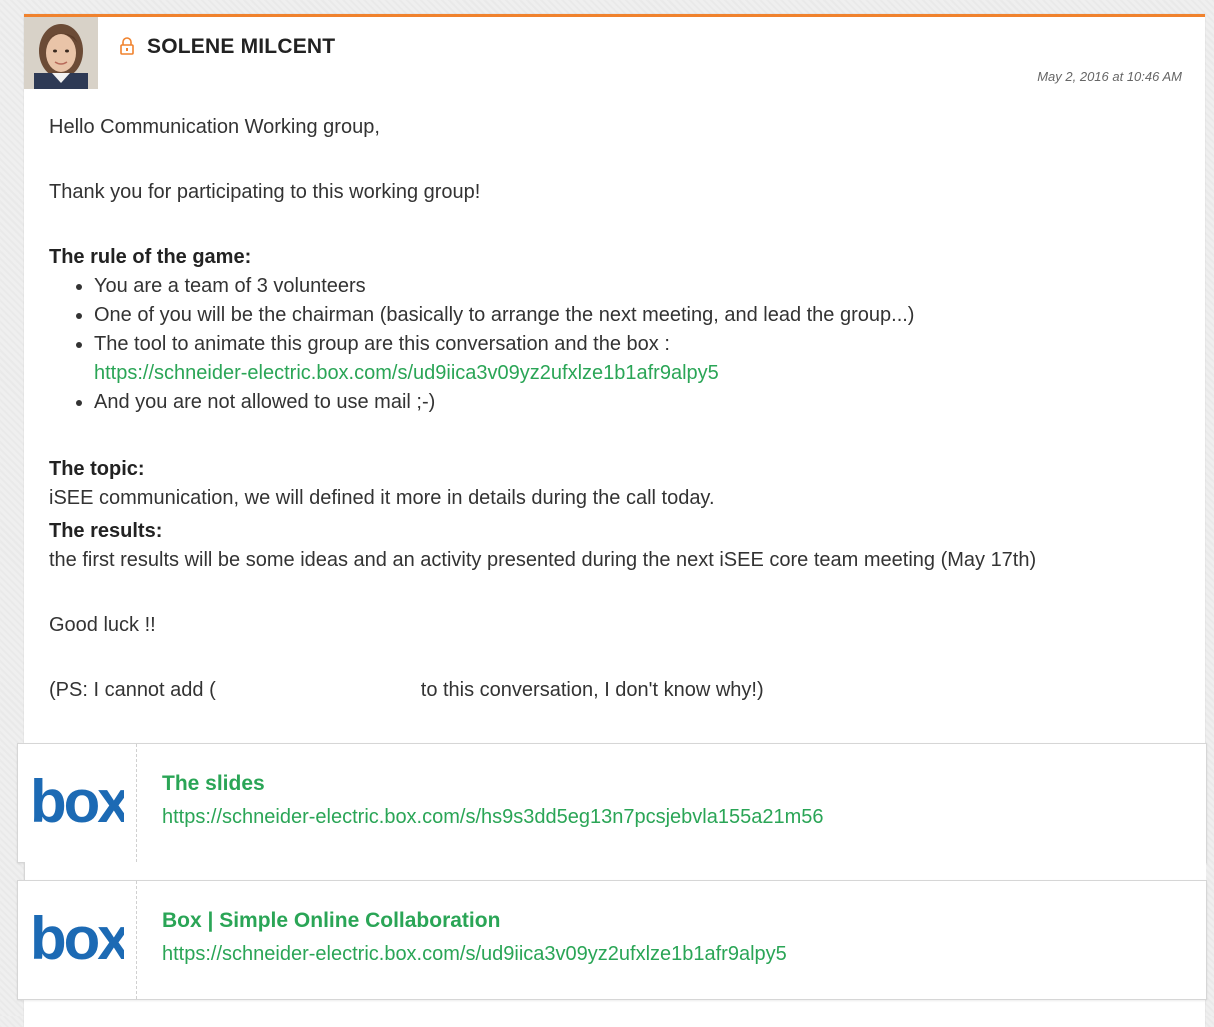 The image size is (1214, 1027). Describe the element at coordinates (318, 690) in the screenshot. I see `redacted-area` at that location.